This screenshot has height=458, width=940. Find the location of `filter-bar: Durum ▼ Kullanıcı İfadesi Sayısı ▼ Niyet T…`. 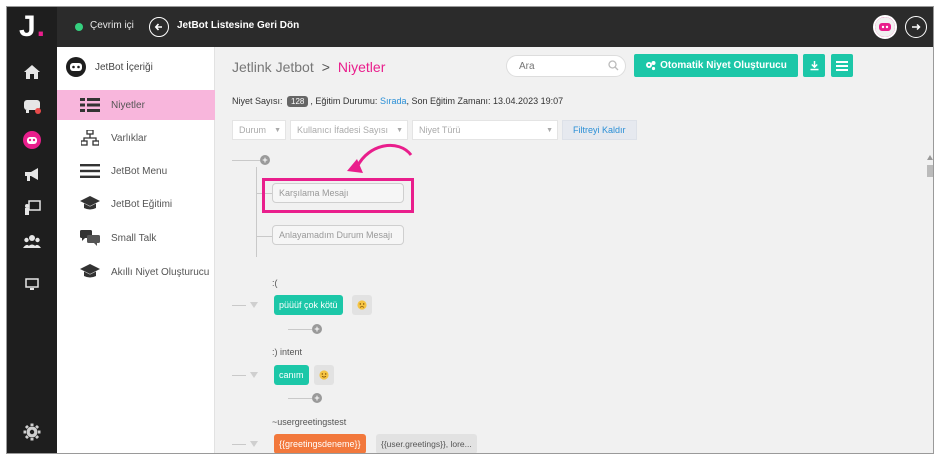

filter-bar: Durum ▼ Kullanıcı İfadesi Sayısı ▼ Niyet T… is located at coordinates (434, 130).